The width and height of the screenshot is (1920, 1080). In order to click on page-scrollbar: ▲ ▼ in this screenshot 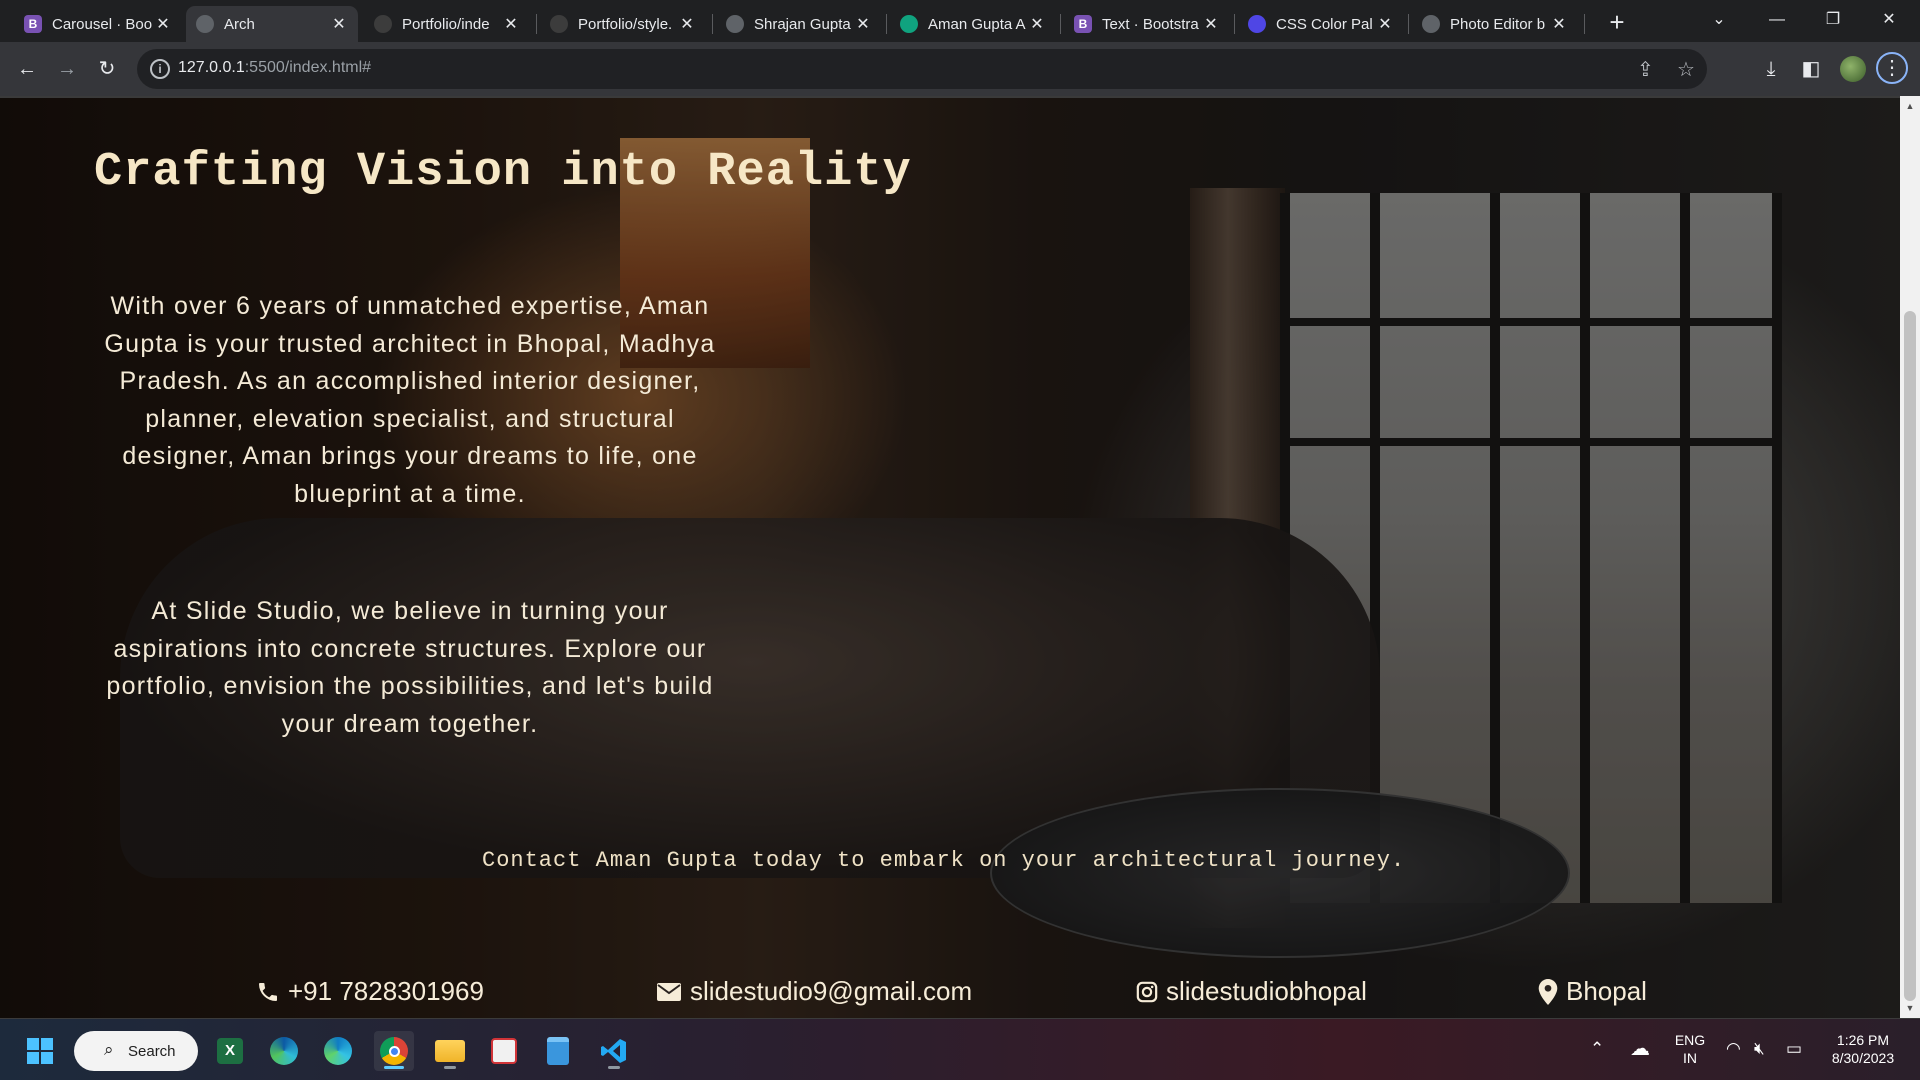, I will do `click(1910, 557)`.